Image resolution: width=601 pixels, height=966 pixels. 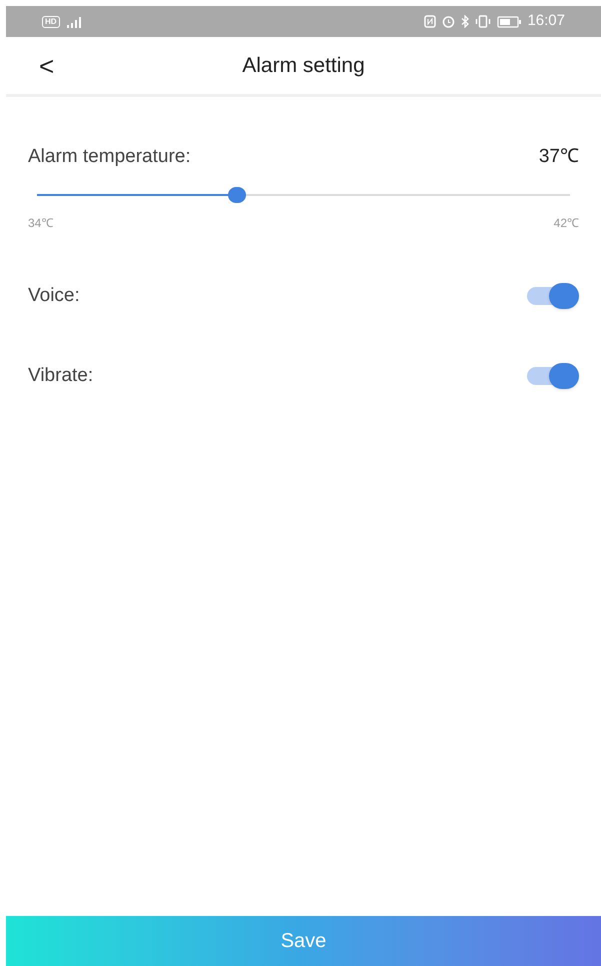 I want to click on vibrate-icon, so click(x=483, y=21).